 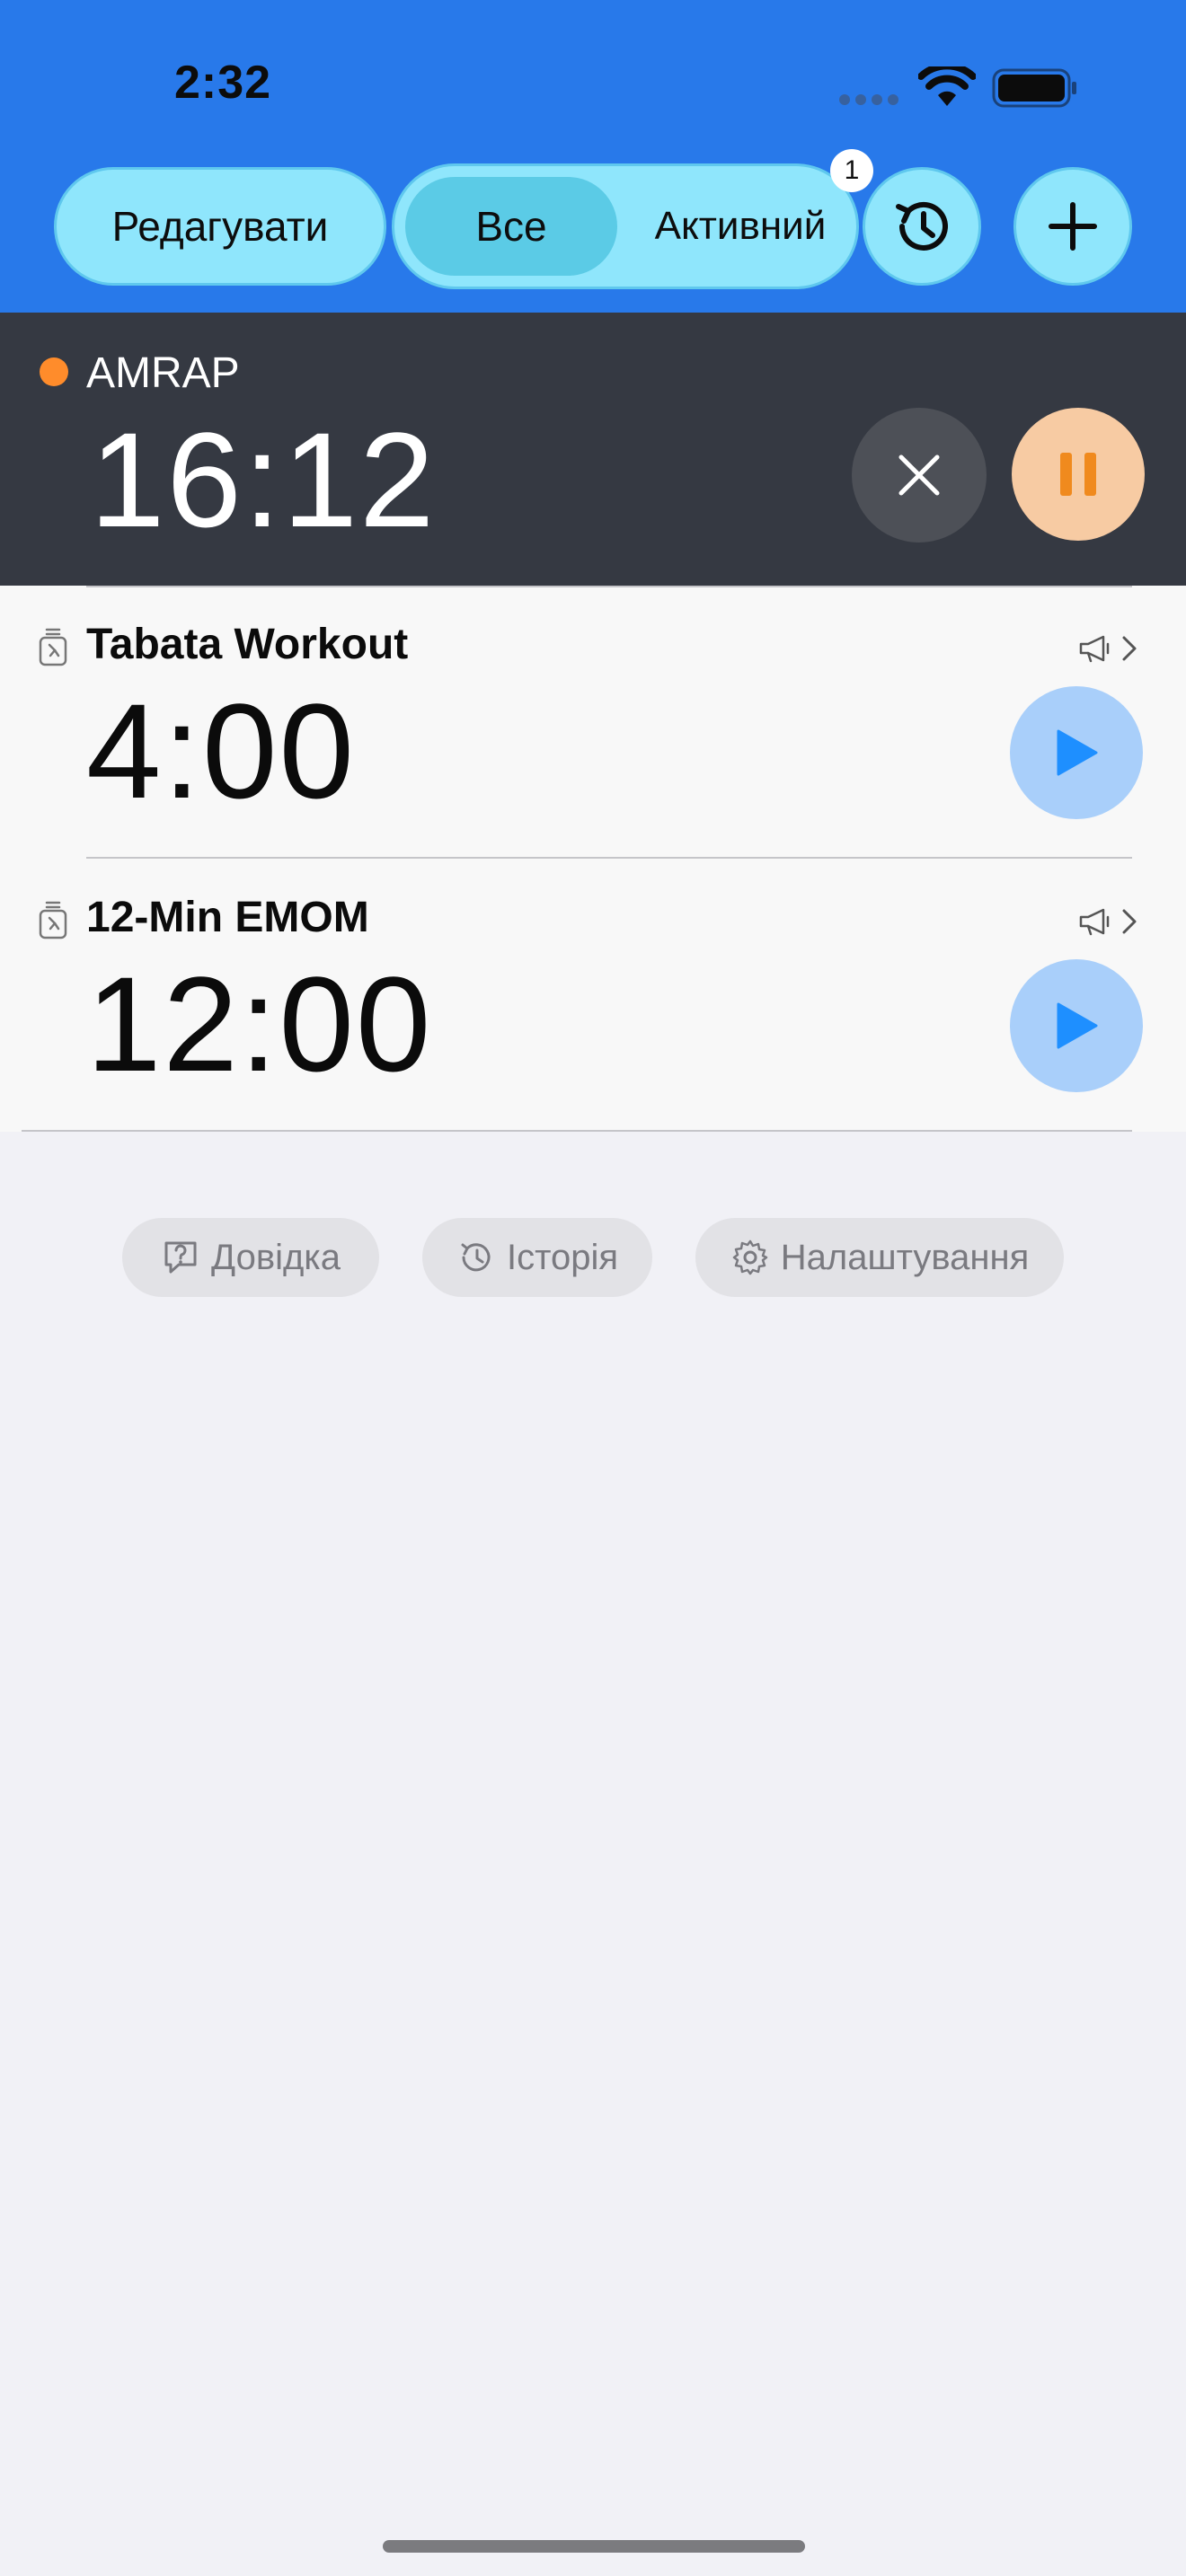 What do you see at coordinates (54, 371) in the screenshot?
I see `running-indicator` at bounding box center [54, 371].